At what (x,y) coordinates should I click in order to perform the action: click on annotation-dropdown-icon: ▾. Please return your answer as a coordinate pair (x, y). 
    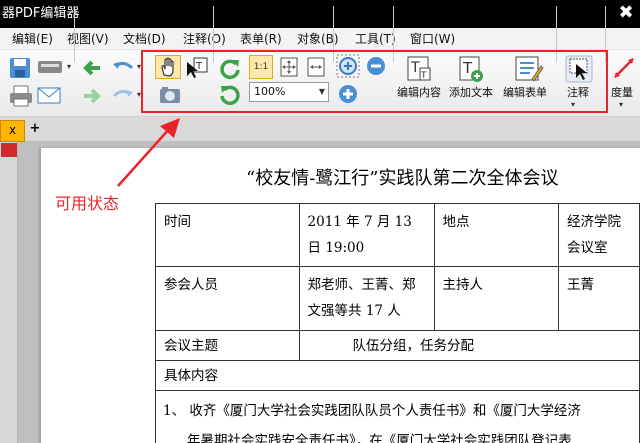
    Looking at the image, I should click on (573, 104).